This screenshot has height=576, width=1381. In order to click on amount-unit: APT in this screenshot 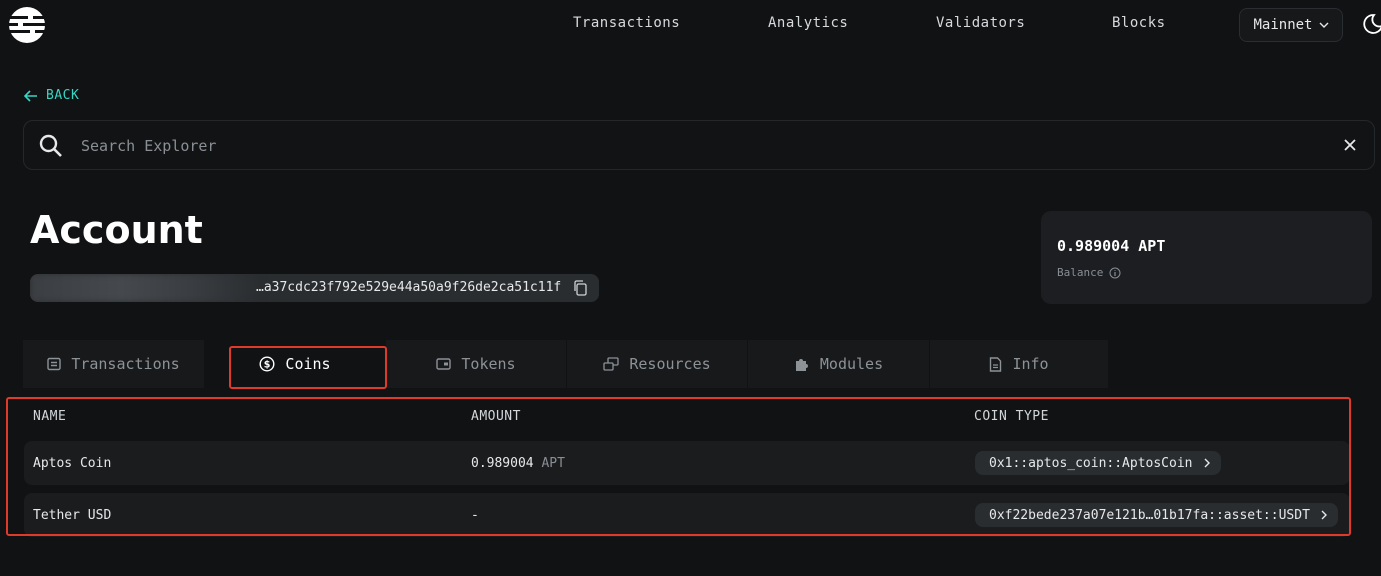, I will do `click(553, 463)`.